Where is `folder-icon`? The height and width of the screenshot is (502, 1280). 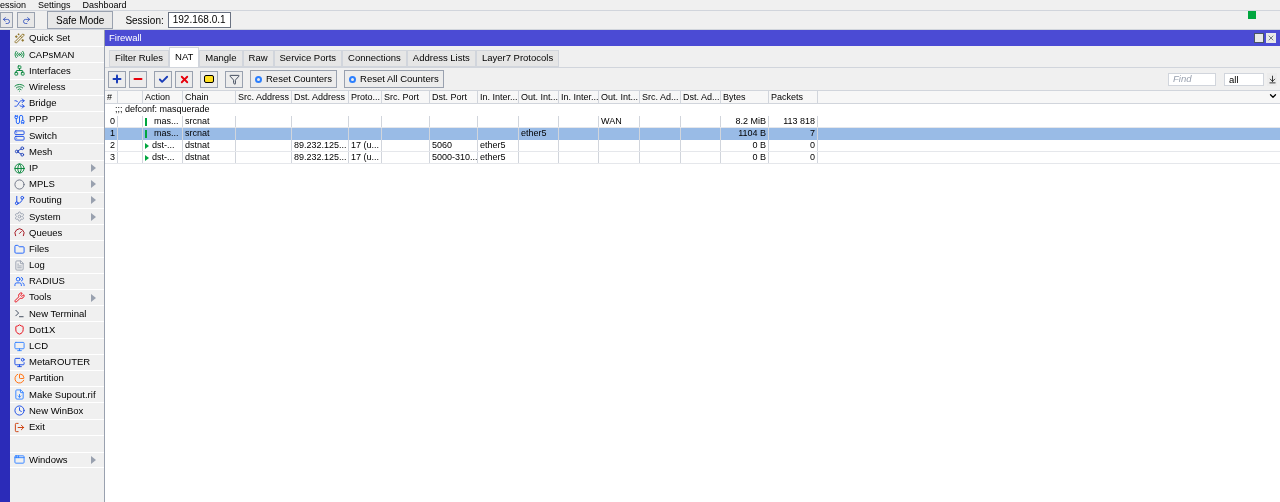 folder-icon is located at coordinates (19, 249).